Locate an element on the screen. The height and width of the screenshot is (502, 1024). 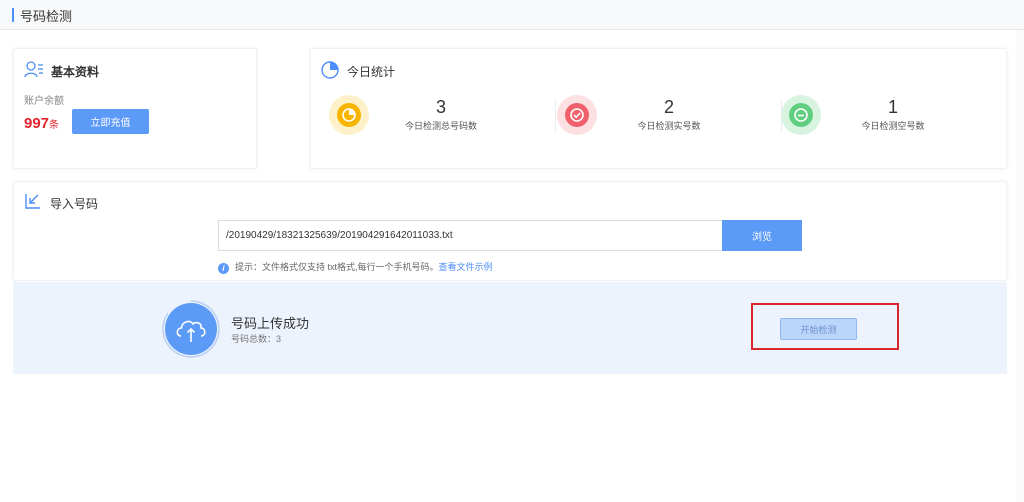
stat-total-badge is located at coordinates (349, 115).